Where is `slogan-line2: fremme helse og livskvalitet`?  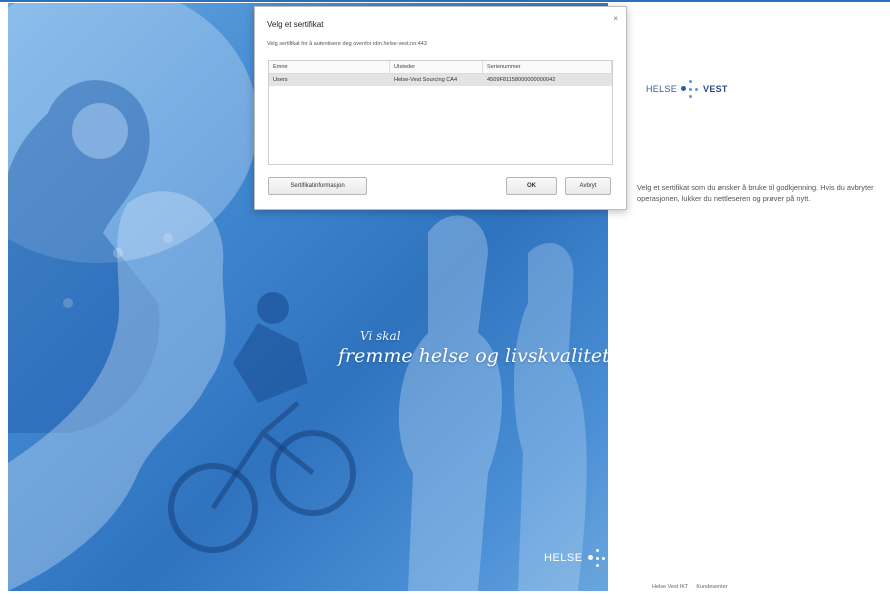 slogan-line2: fremme helse og livskvalitet is located at coordinates (473, 356).